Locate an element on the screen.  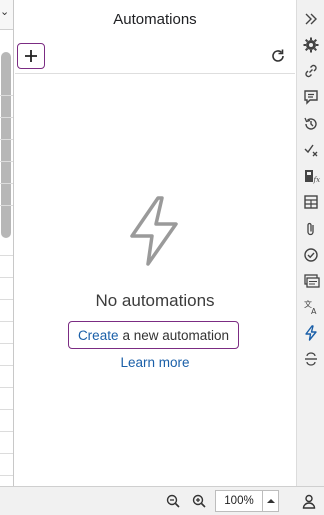
svg-text: A is located at coordinates (314, 311).